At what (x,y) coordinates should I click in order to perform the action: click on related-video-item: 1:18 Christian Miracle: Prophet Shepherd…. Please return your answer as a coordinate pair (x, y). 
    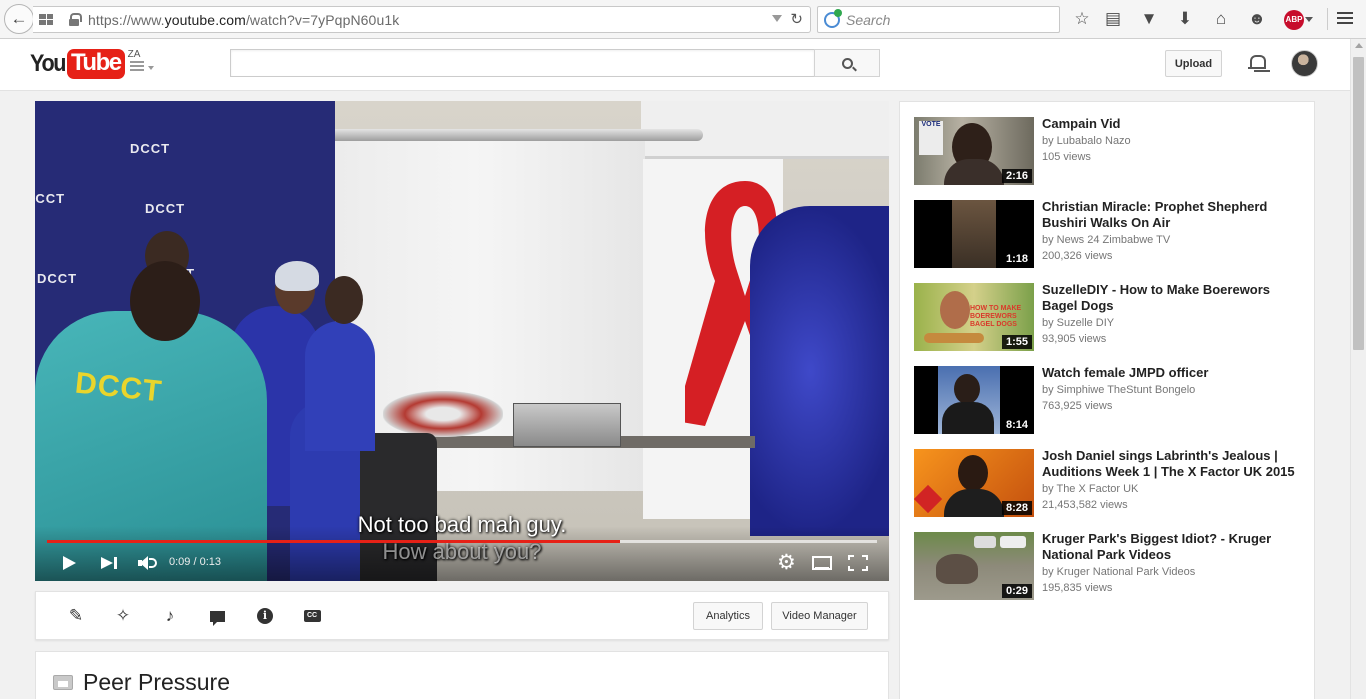
    Looking at the image, I should click on (1109, 234).